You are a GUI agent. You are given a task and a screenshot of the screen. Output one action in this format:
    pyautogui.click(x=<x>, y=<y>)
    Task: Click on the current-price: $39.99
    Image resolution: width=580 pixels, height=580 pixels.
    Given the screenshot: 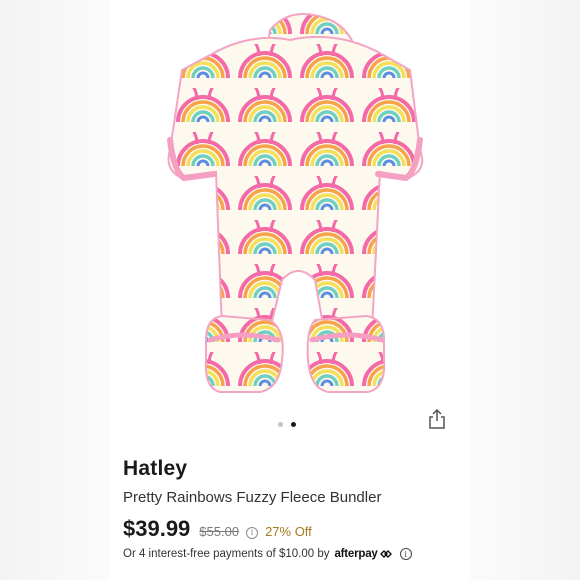 What is the action you would take?
    pyautogui.click(x=157, y=528)
    